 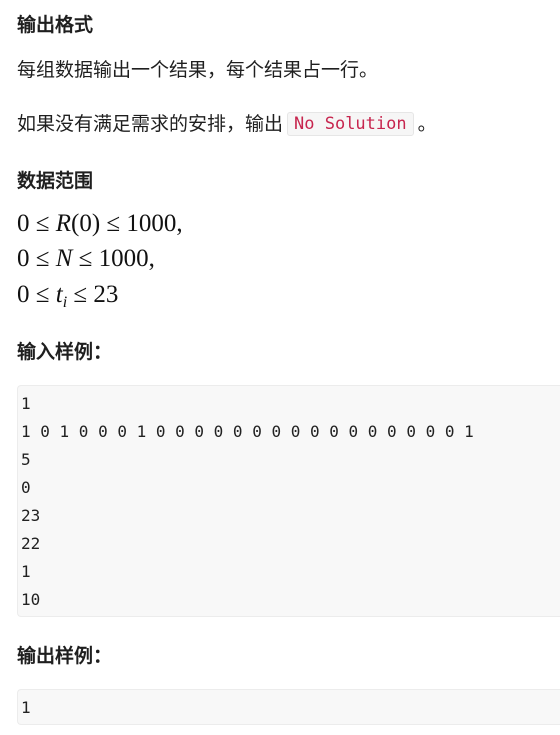 What do you see at coordinates (26, 459) in the screenshot?
I see `input-line: 5` at bounding box center [26, 459].